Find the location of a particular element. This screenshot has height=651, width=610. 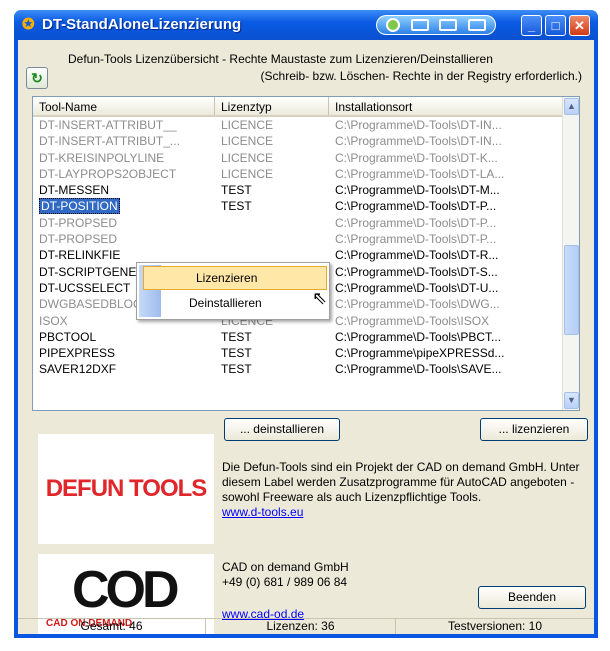

cell-name: PBCTOOL is located at coordinates (124, 337).